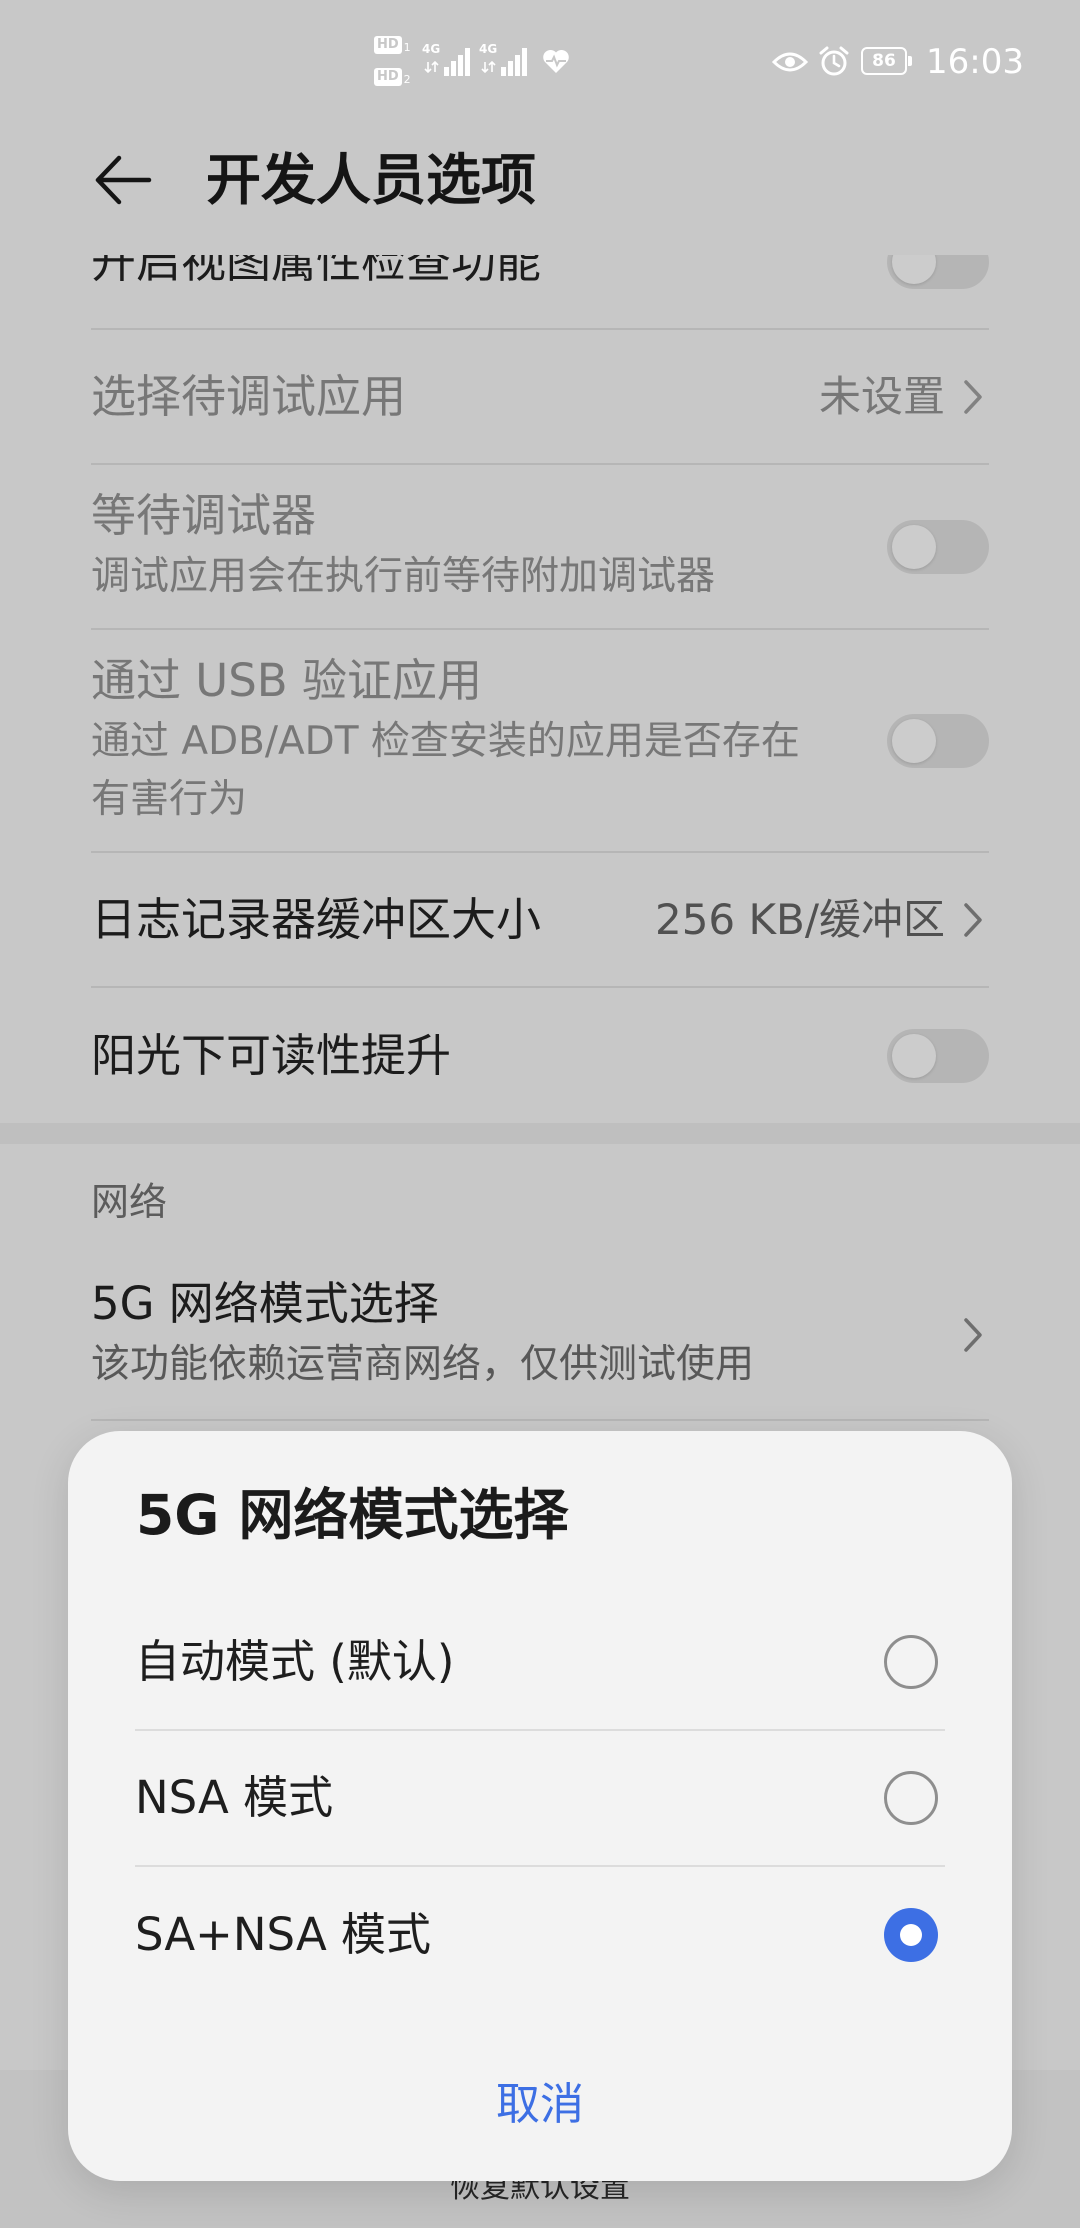 This screenshot has width=1080, height=2228. Describe the element at coordinates (407, 47) in the screenshot. I see `sim-slot-number: 1` at that location.